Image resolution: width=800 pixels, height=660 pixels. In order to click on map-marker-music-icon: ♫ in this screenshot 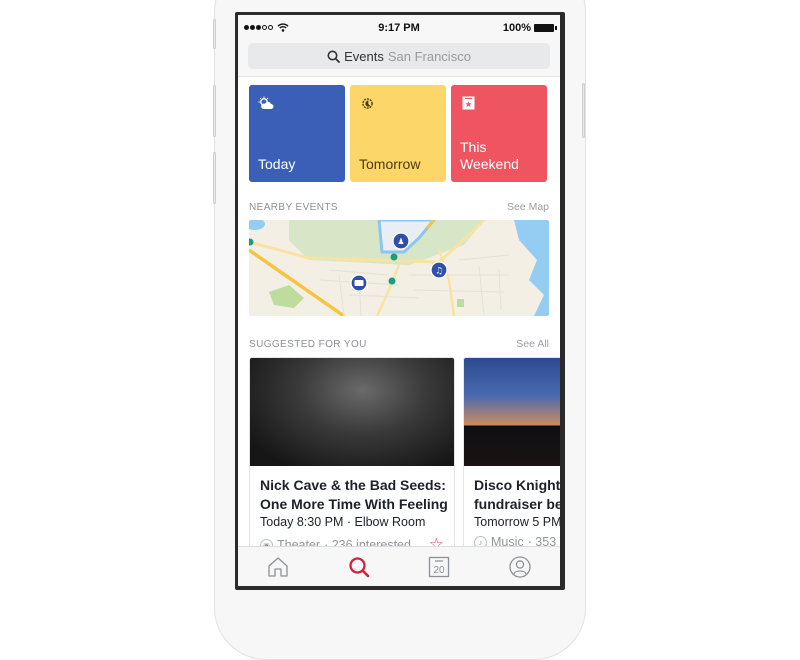, I will do `click(439, 270)`.